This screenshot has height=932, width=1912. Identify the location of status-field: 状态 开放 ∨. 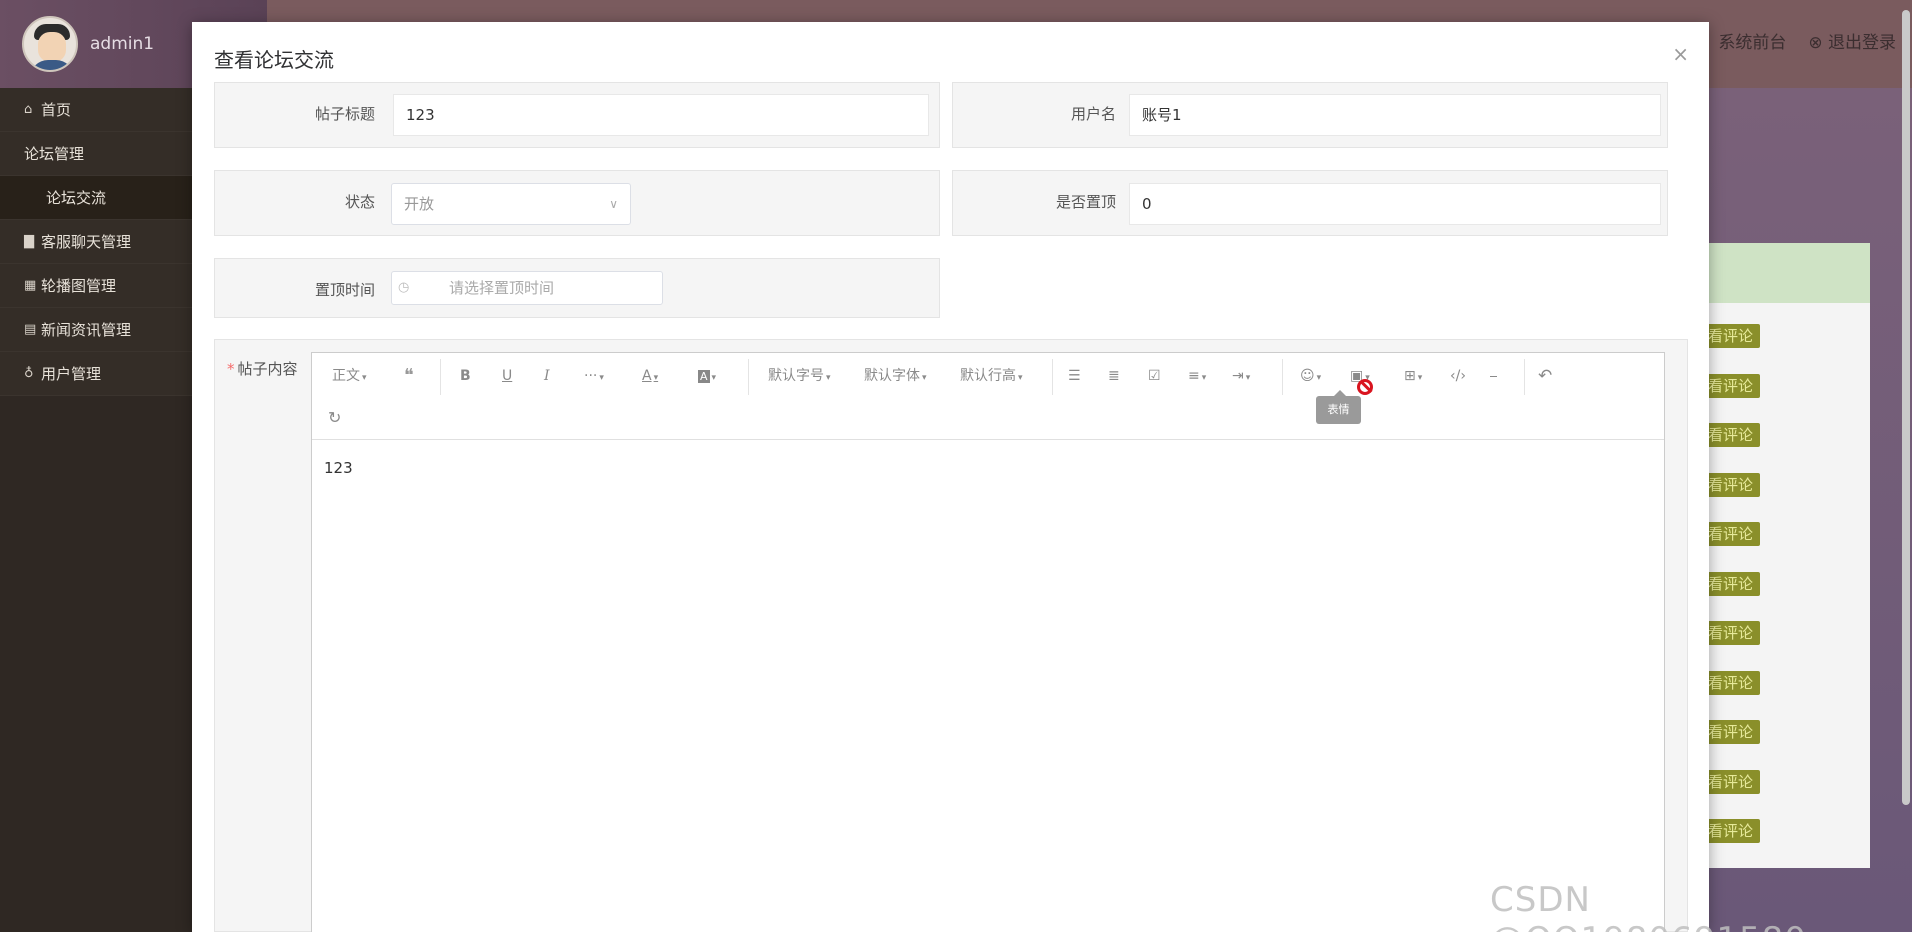
(577, 203).